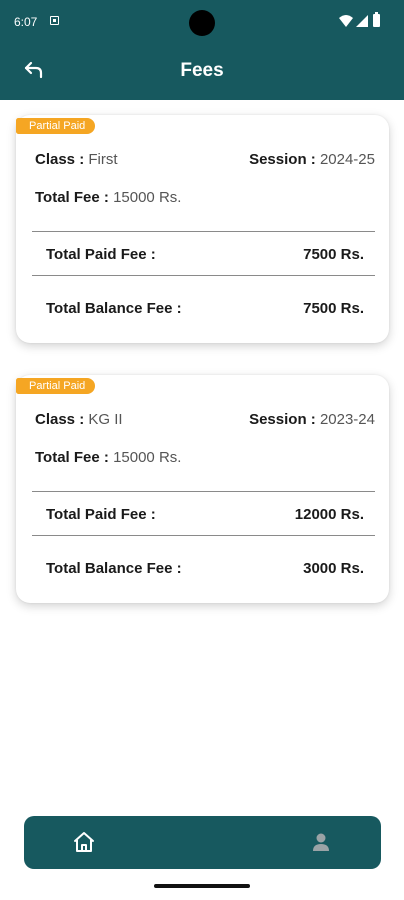  Describe the element at coordinates (347, 159) in the screenshot. I see `session-value: 2024-25` at that location.